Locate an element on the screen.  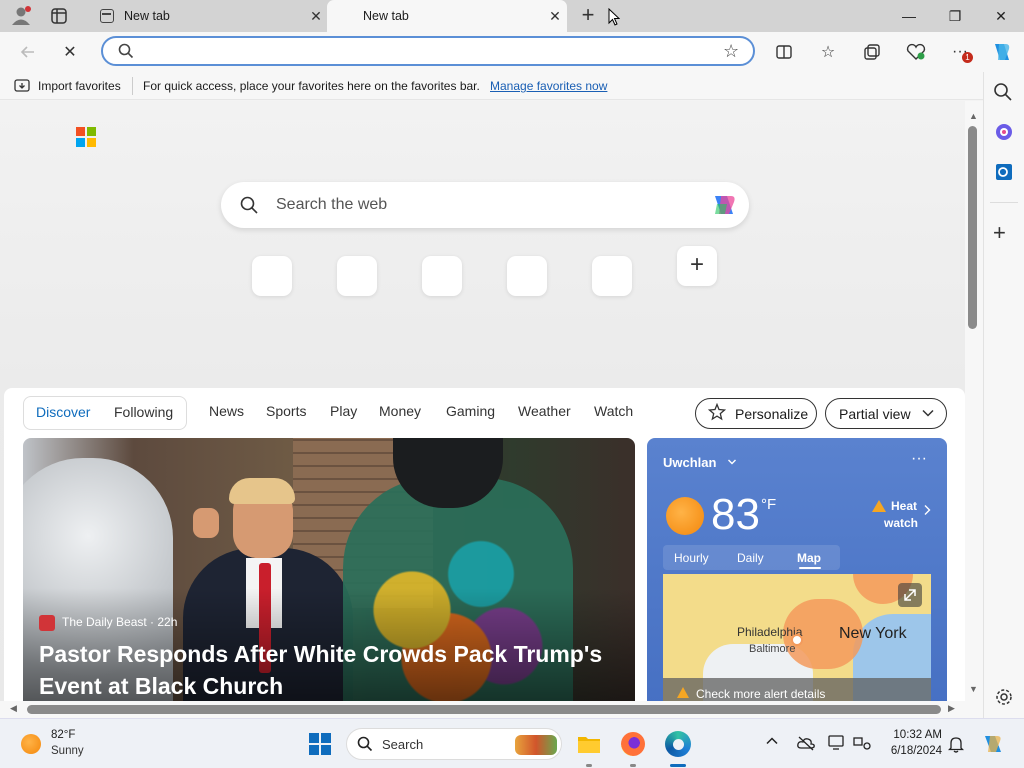
display-icon is located at coordinates (837, 744).